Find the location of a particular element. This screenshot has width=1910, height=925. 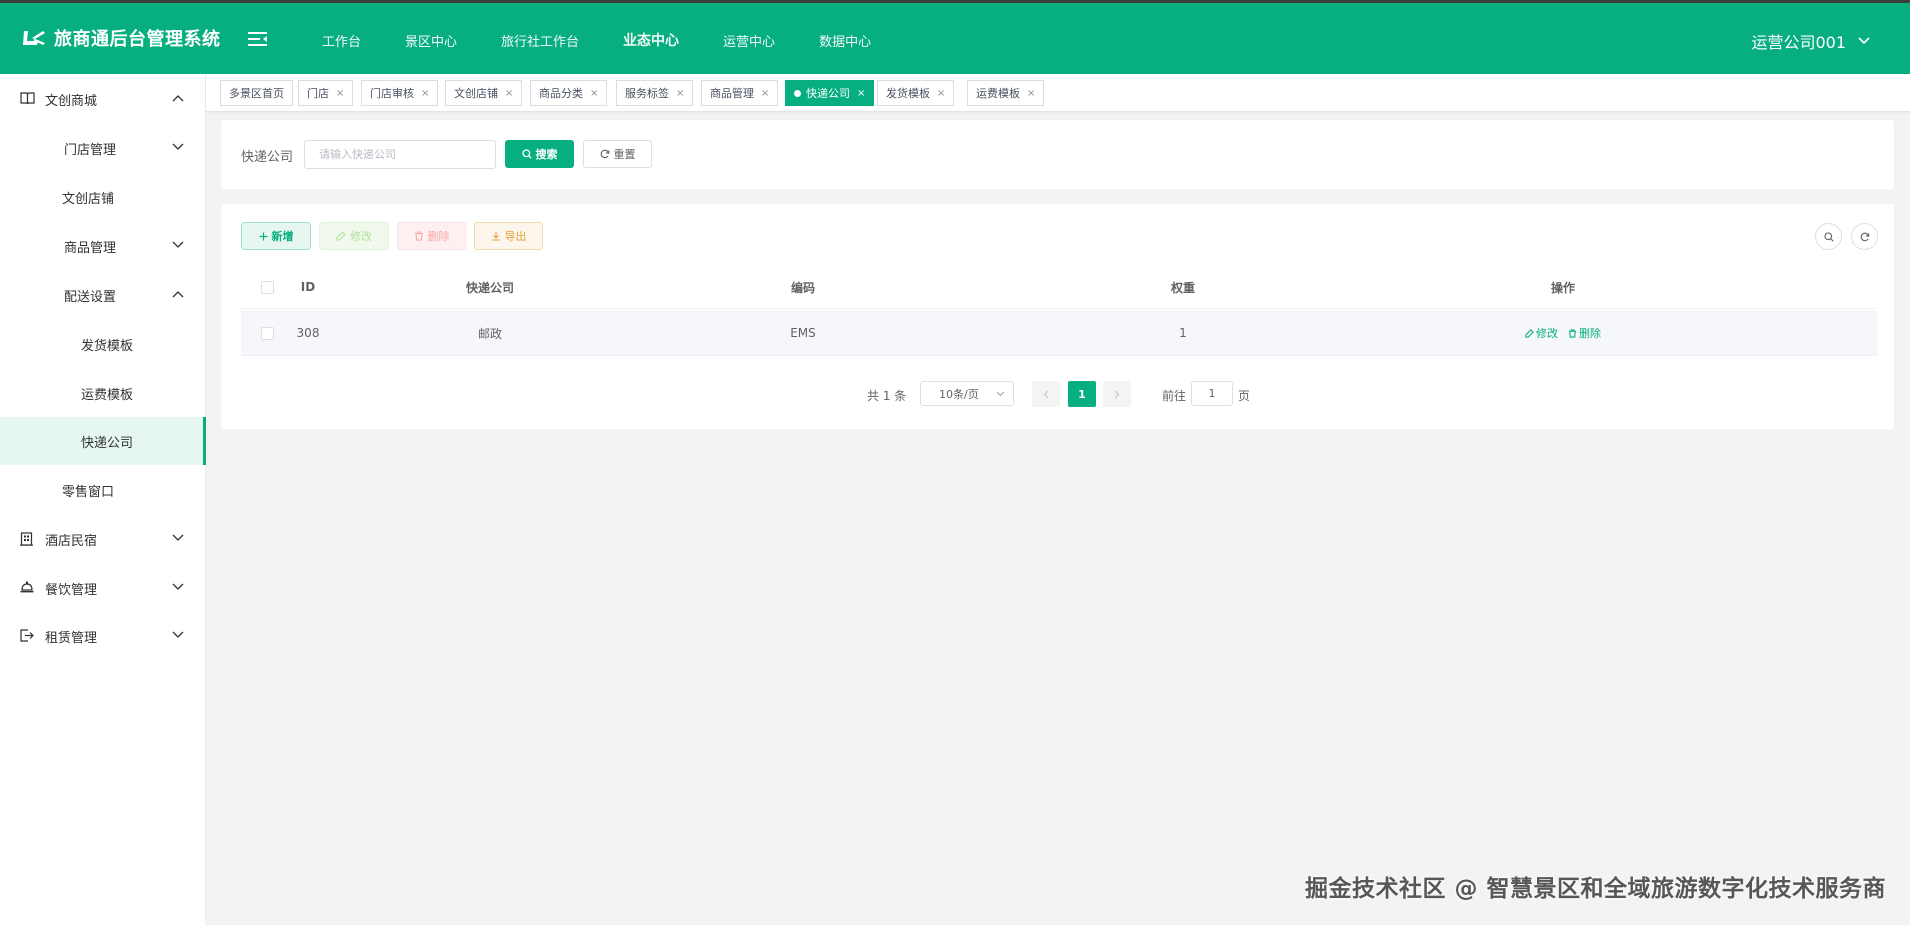

toggle-search-button is located at coordinates (1828, 236).